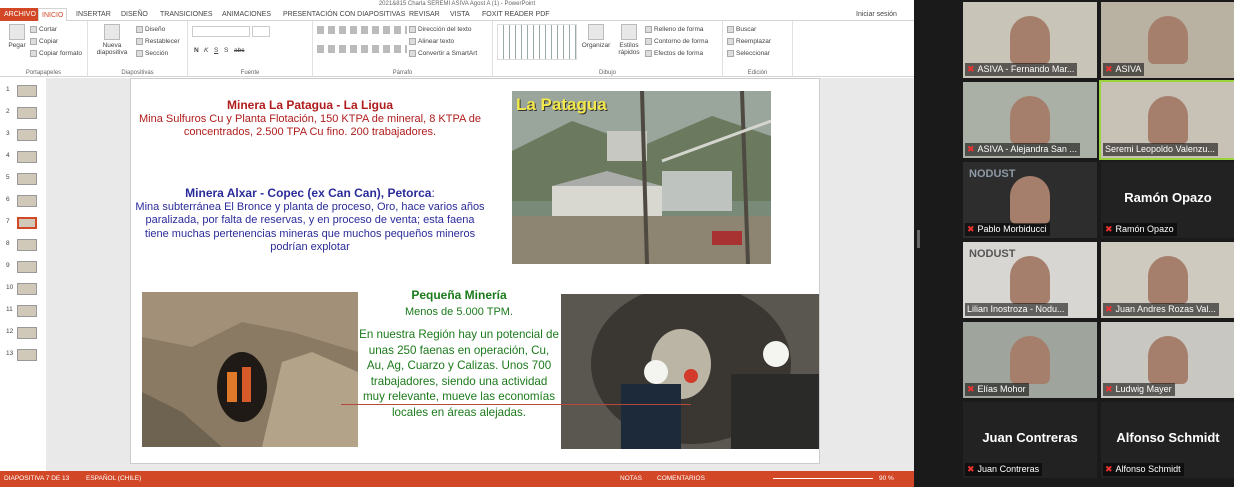 This screenshot has width=1234, height=487. I want to click on participant-name-tag: ✖ Ludwig Mayer, so click(1139, 389).